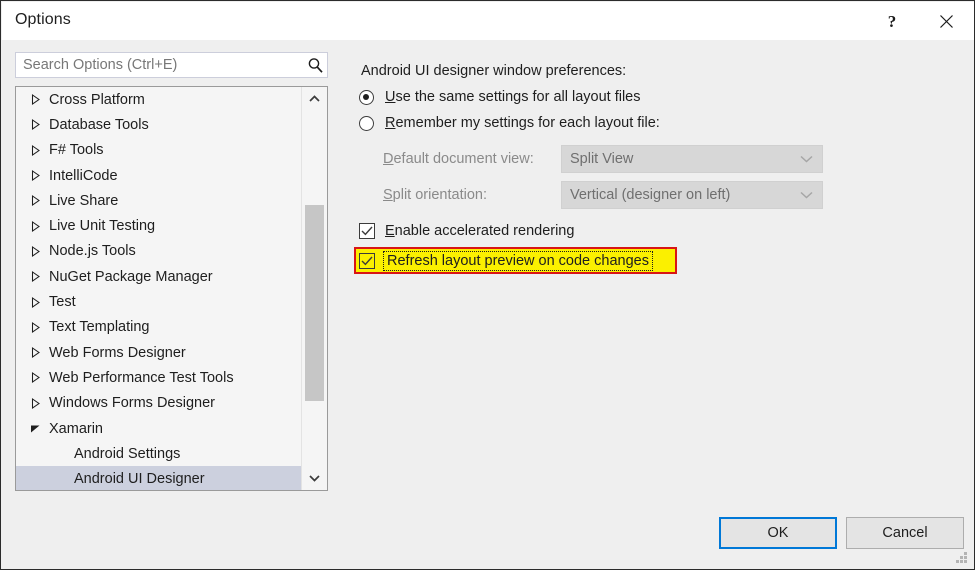 Image resolution: width=975 pixels, height=570 pixels. I want to click on accel-key: R, so click(390, 123).